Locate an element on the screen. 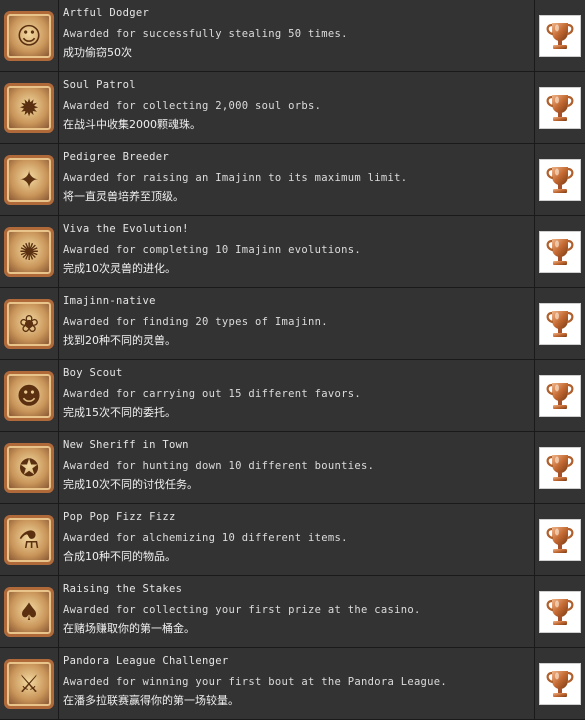 Image resolution: width=585 pixels, height=720 pixels. trophy-image-cell: ✦ is located at coordinates (29, 180).